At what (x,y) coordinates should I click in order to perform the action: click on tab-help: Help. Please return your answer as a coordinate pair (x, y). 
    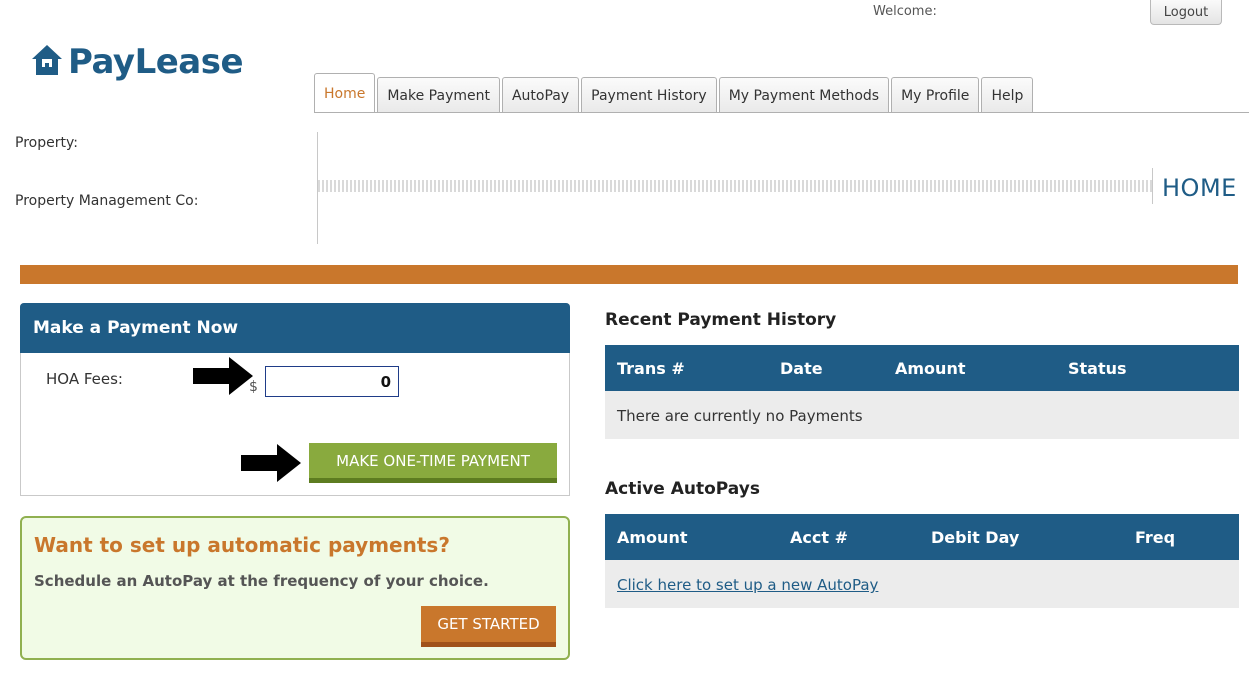
    Looking at the image, I should click on (1007, 95).